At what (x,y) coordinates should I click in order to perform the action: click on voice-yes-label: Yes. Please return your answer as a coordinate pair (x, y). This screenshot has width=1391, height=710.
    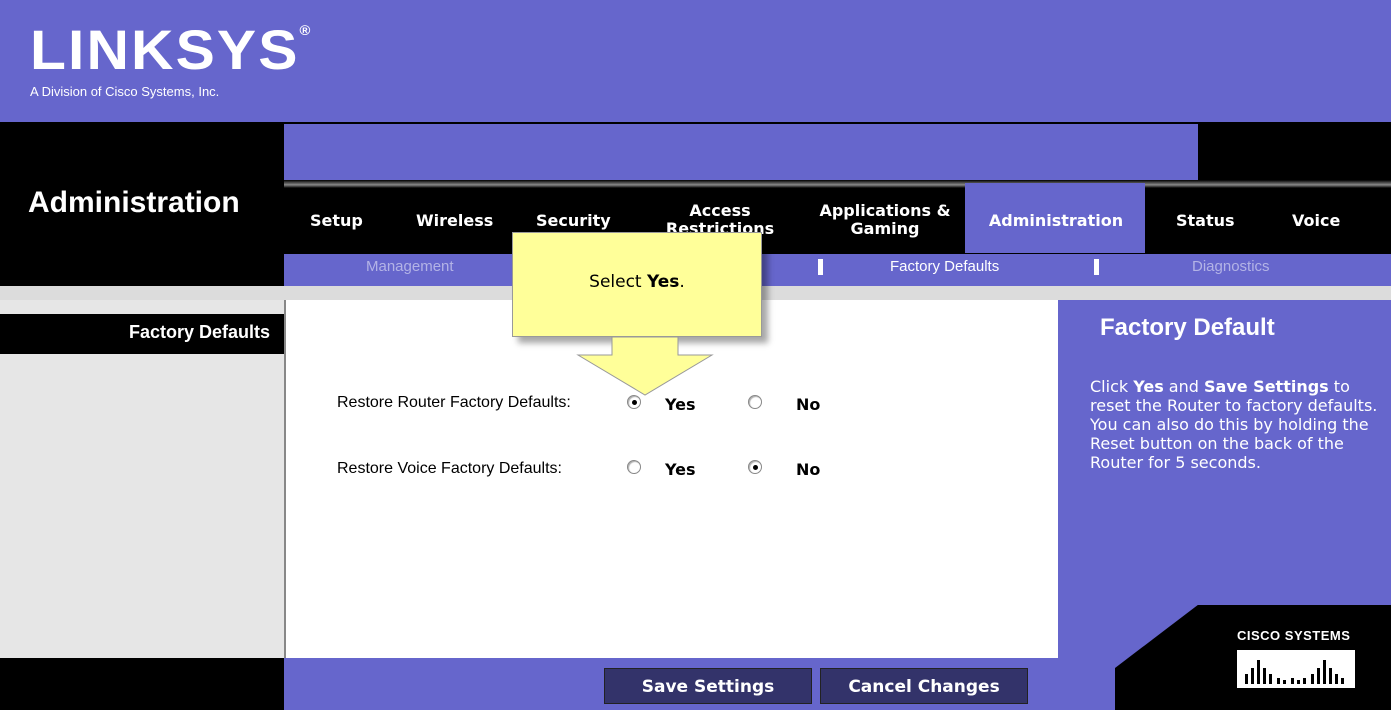
    Looking at the image, I should click on (680, 469).